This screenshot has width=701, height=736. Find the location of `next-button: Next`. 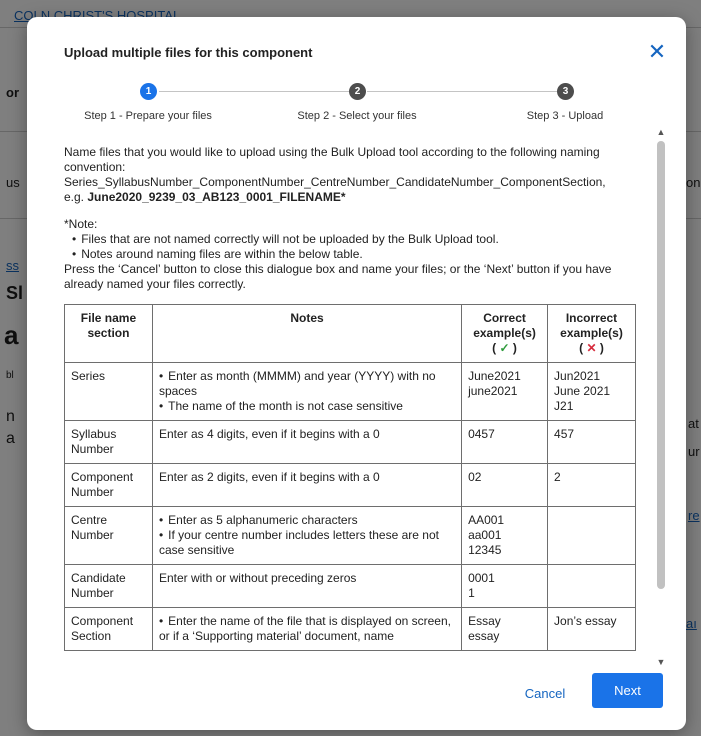

next-button: Next is located at coordinates (627, 690).